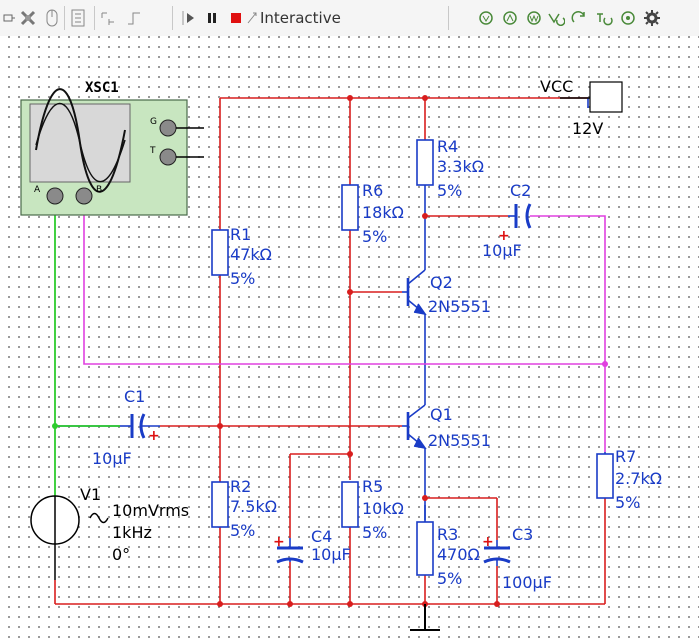 This screenshot has height=643, width=699. I want to click on gear-icon, so click(652, 18).